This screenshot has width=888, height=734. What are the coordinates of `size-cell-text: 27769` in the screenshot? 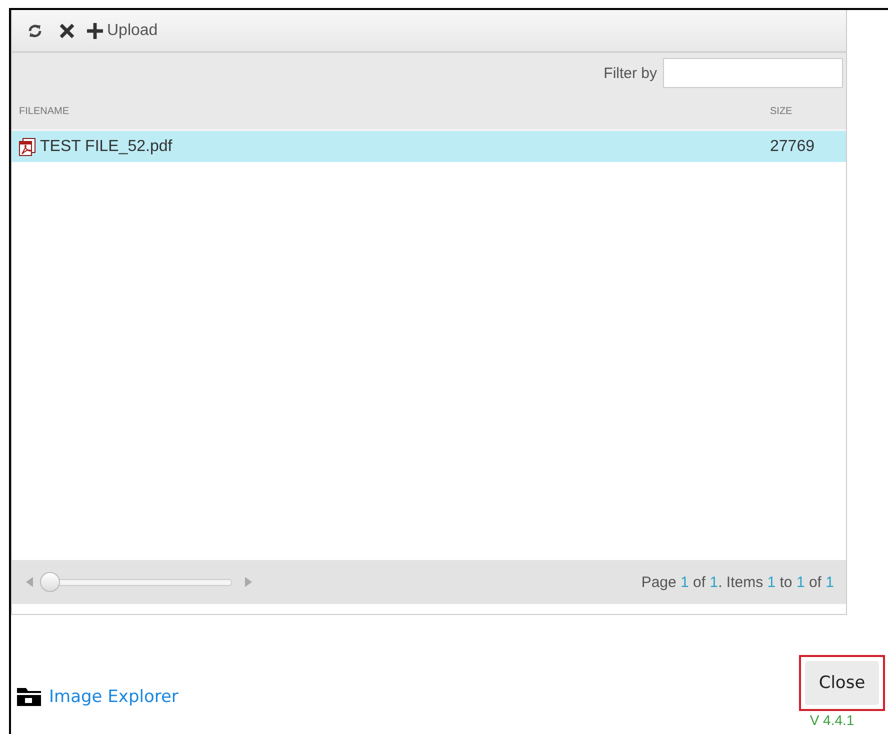 It's located at (793, 147).